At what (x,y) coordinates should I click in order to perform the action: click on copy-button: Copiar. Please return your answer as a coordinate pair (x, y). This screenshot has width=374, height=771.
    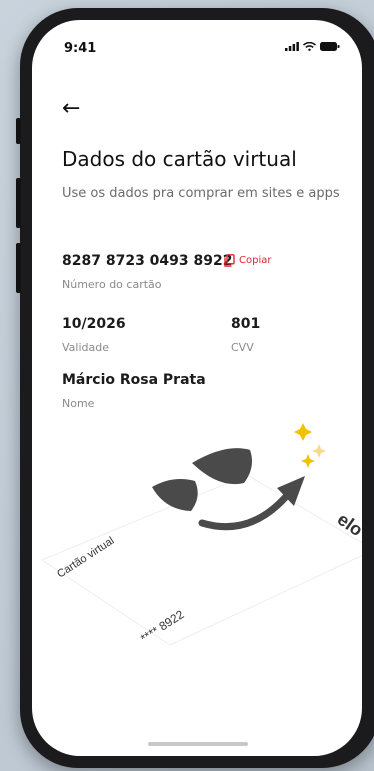
    Looking at the image, I should click on (247, 260).